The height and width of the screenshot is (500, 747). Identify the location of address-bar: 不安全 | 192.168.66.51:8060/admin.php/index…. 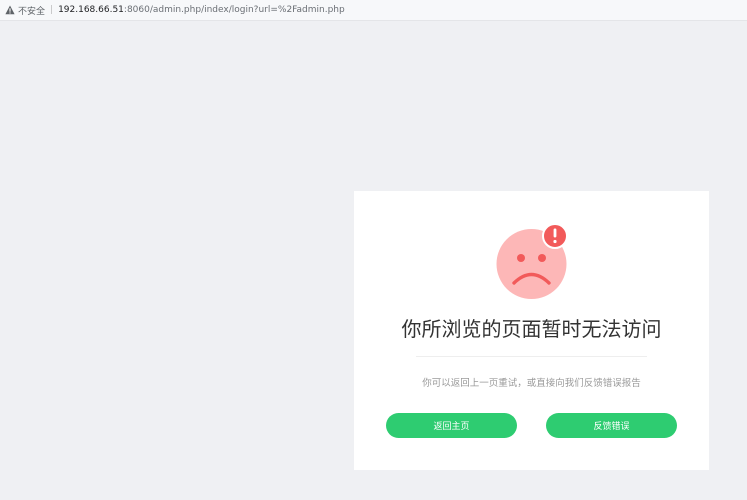
(373, 10).